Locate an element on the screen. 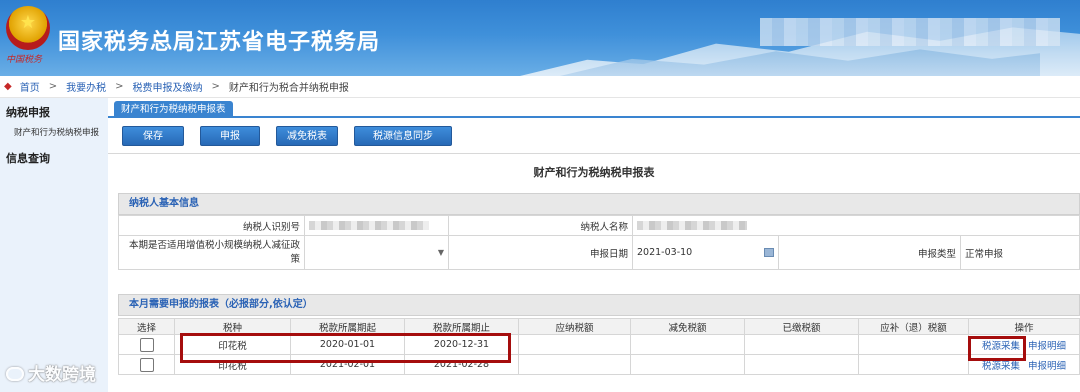  col-period-start: 税款所属期起 is located at coordinates (347, 326).